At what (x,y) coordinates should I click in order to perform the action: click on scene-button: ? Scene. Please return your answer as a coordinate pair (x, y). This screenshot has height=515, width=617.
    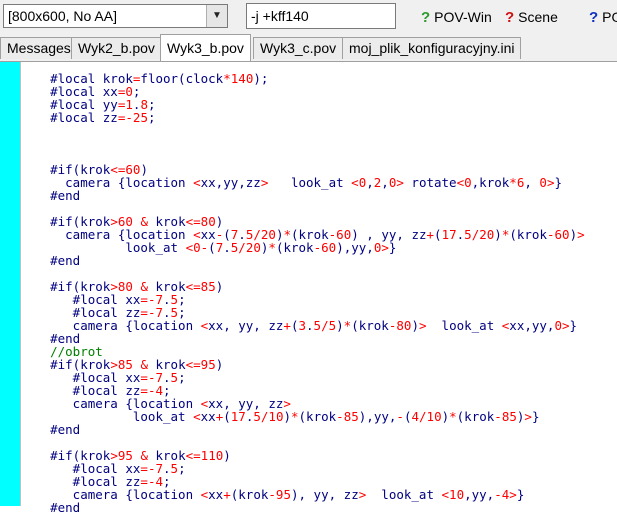
    Looking at the image, I should click on (531, 17).